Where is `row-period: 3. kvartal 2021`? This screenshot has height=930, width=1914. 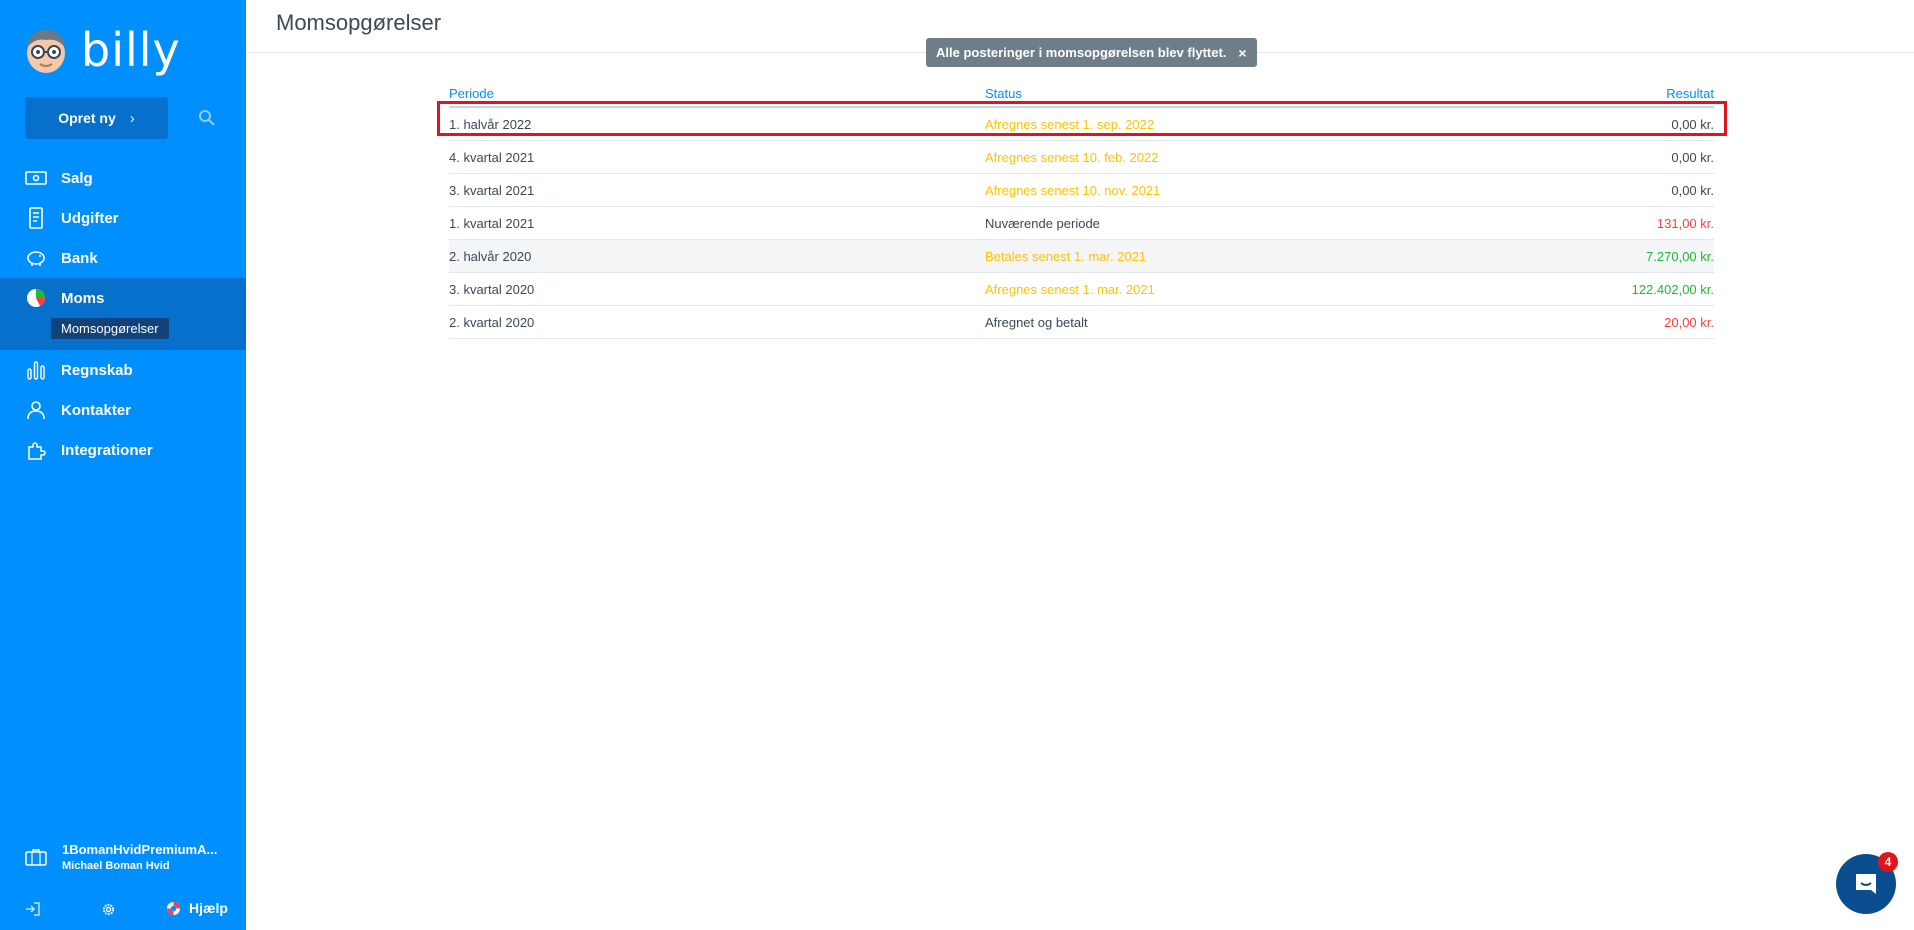 row-period: 3. kvartal 2021 is located at coordinates (492, 190).